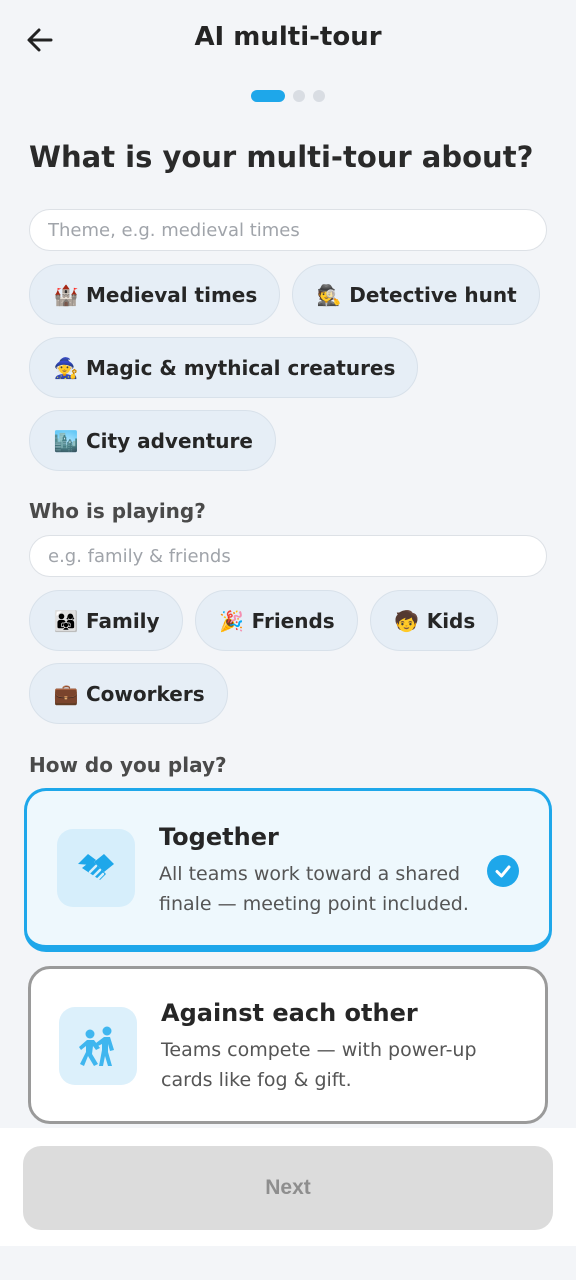  Describe the element at coordinates (219, 837) in the screenshot. I see `option-title: Together` at that location.